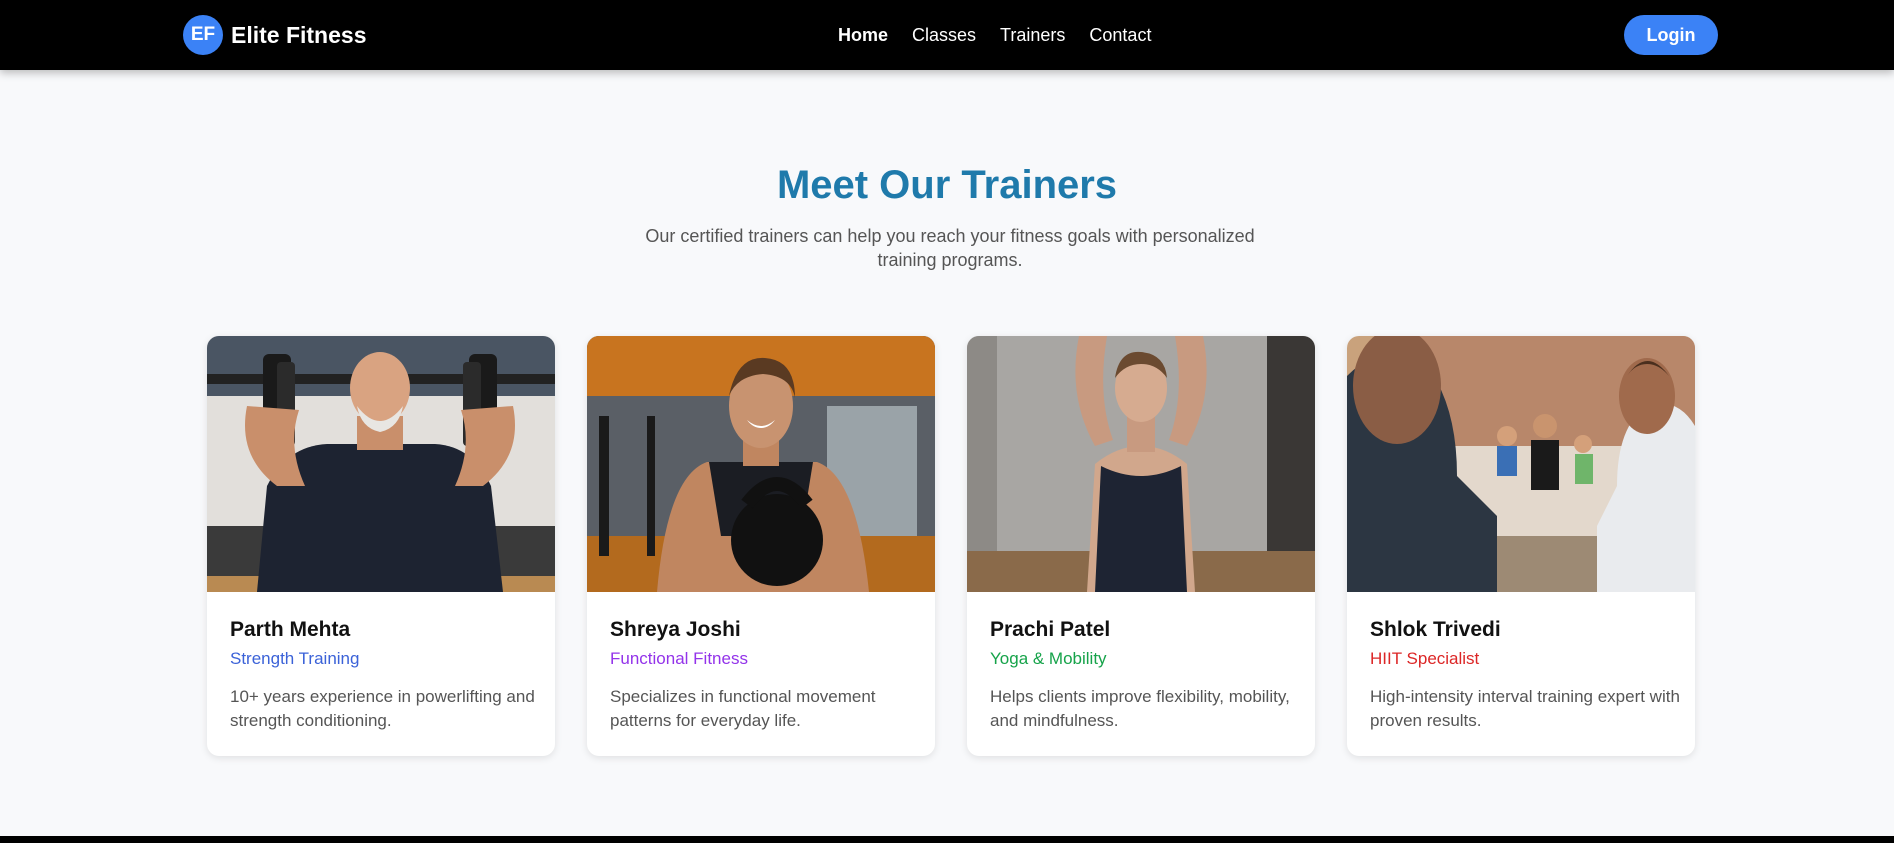 Image resolution: width=1894 pixels, height=843 pixels. What do you see at coordinates (994, 35) in the screenshot?
I see `nav-links: Home Classes Trainers Contact` at bounding box center [994, 35].